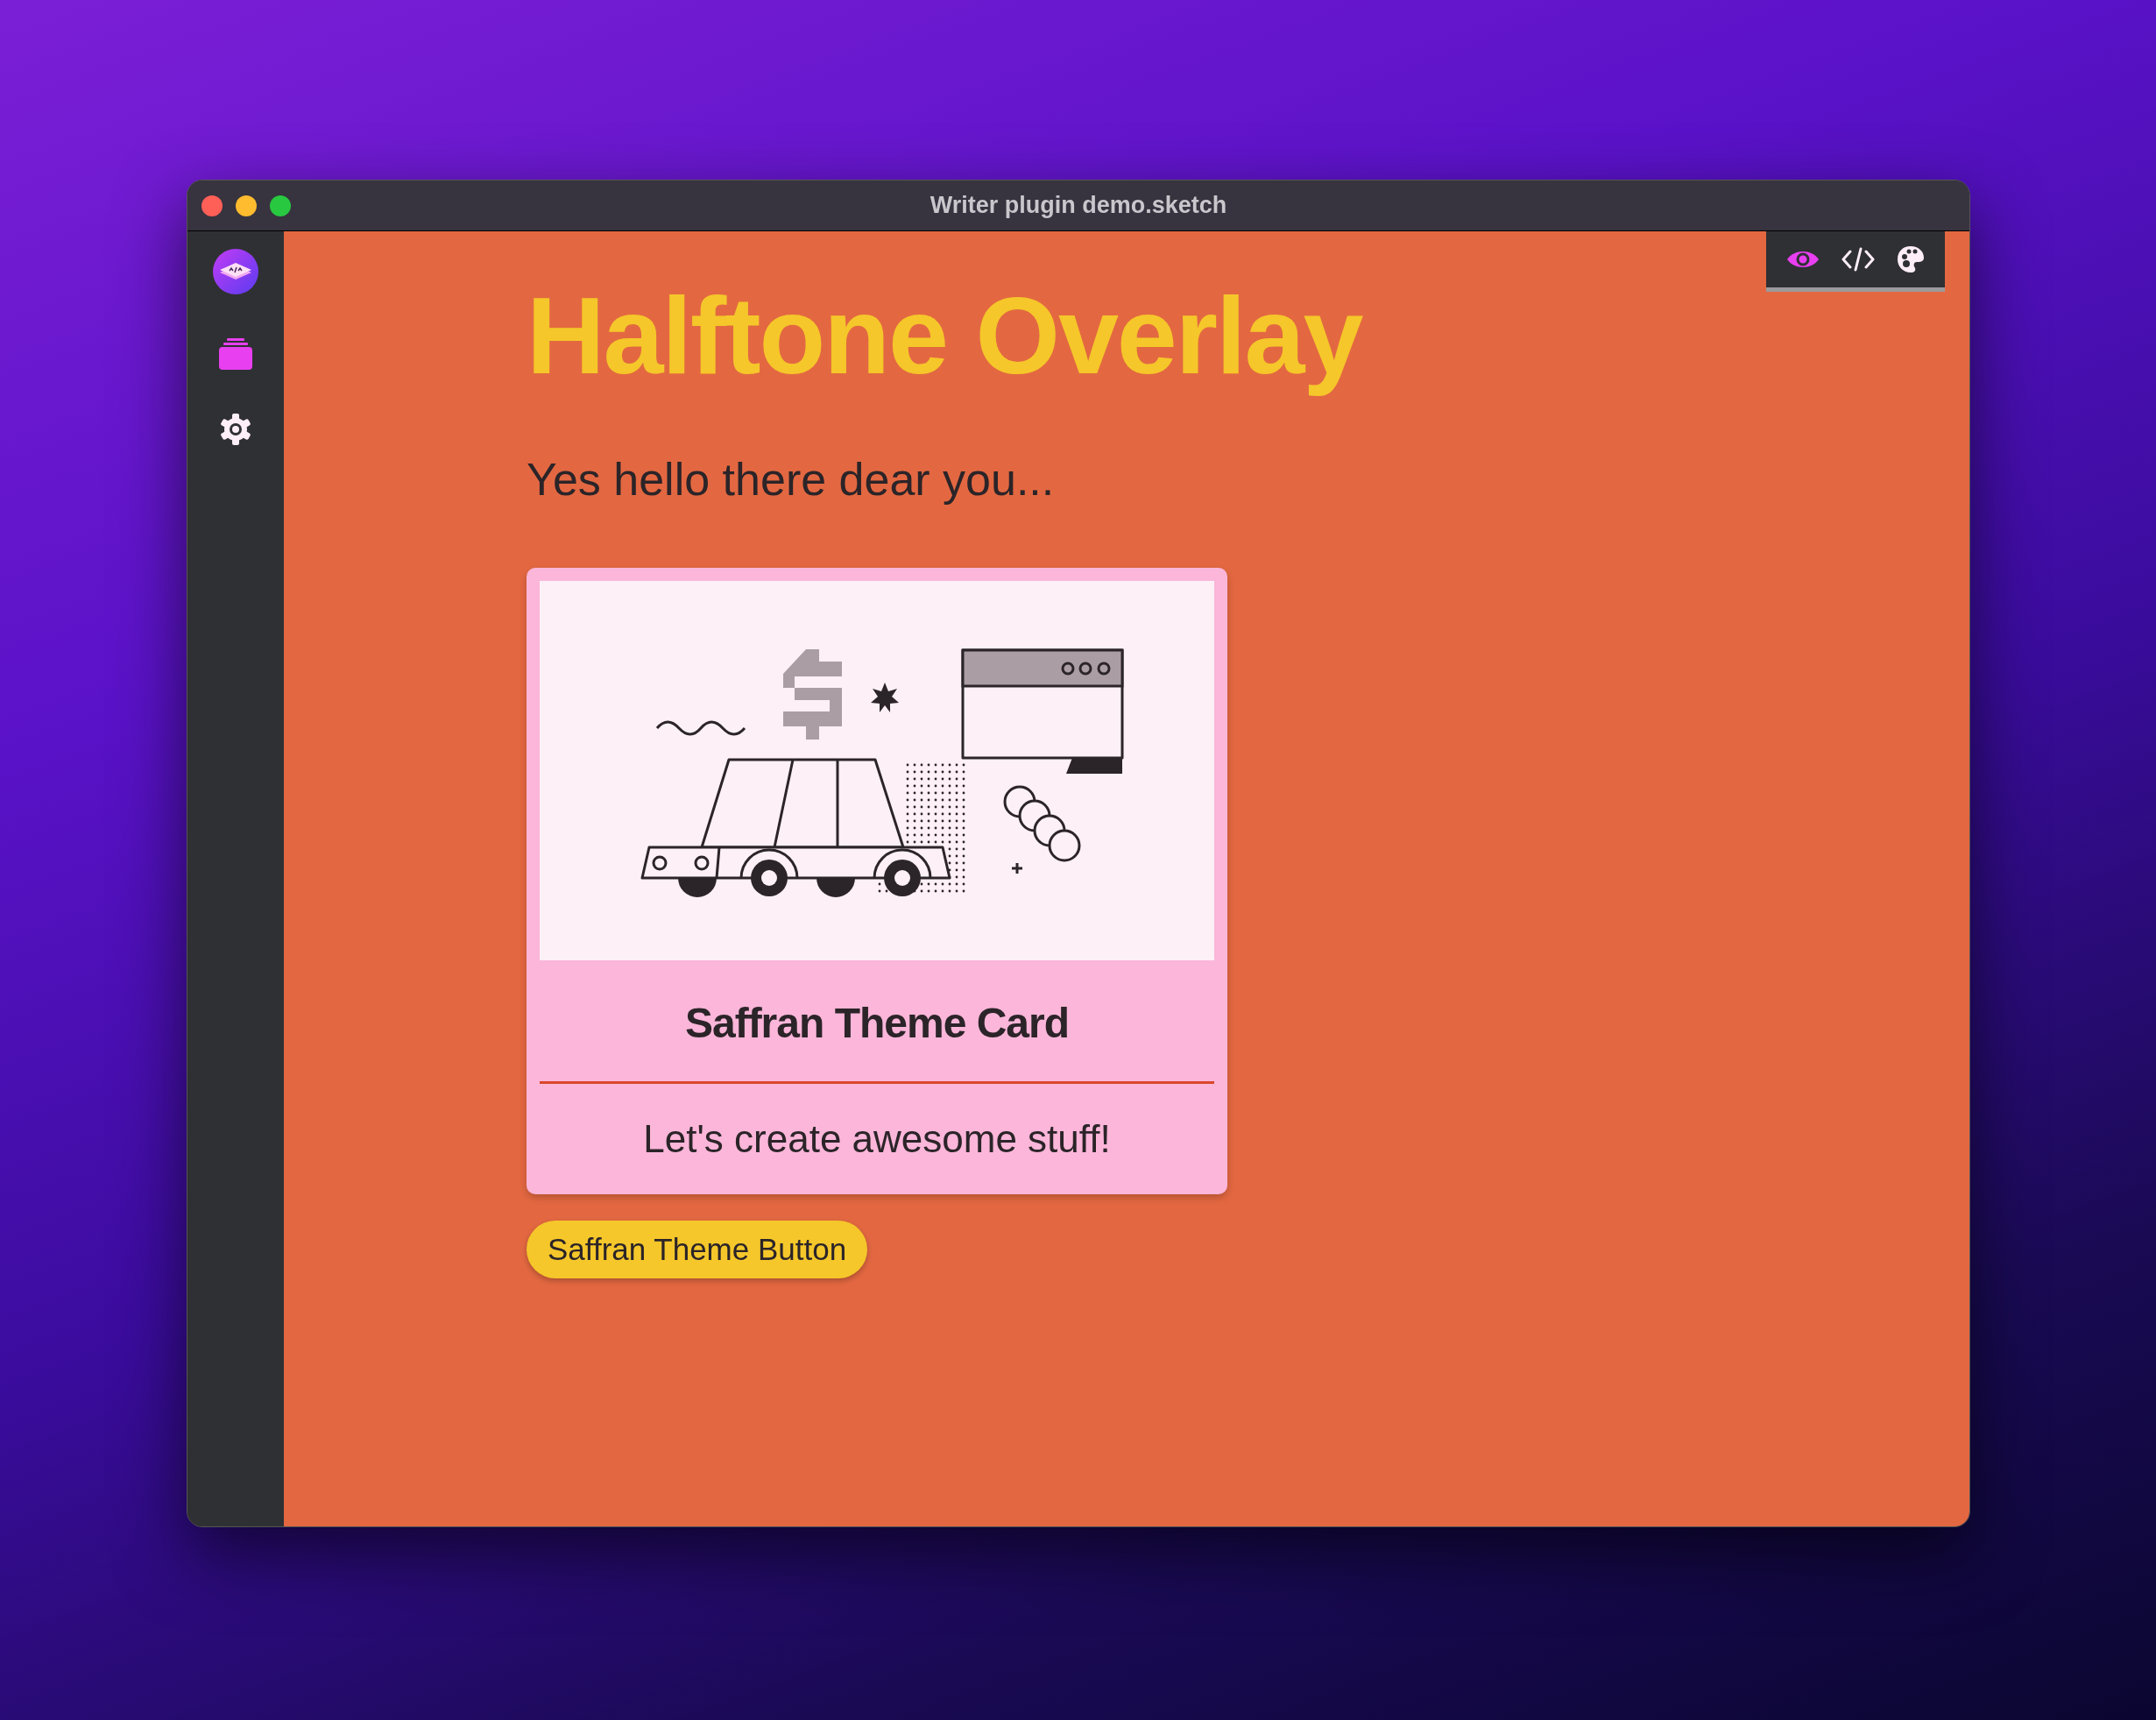 The height and width of the screenshot is (1720, 2156). Describe the element at coordinates (235, 354) in the screenshot. I see `stack-icon` at that location.